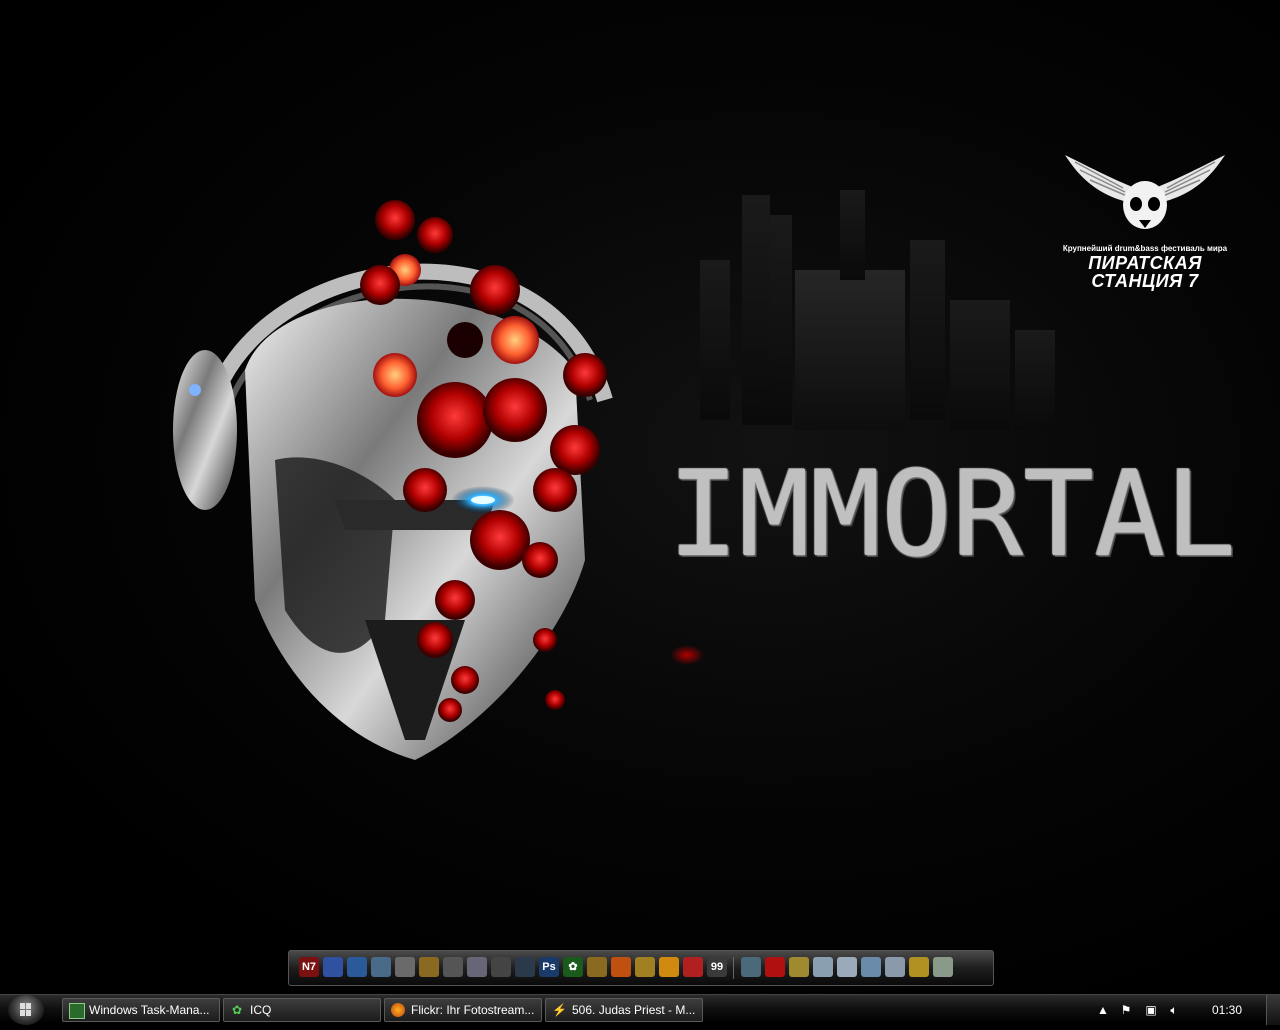 This screenshot has width=1280, height=1030. I want to click on network-icon: ▣, so click(1151, 1010).